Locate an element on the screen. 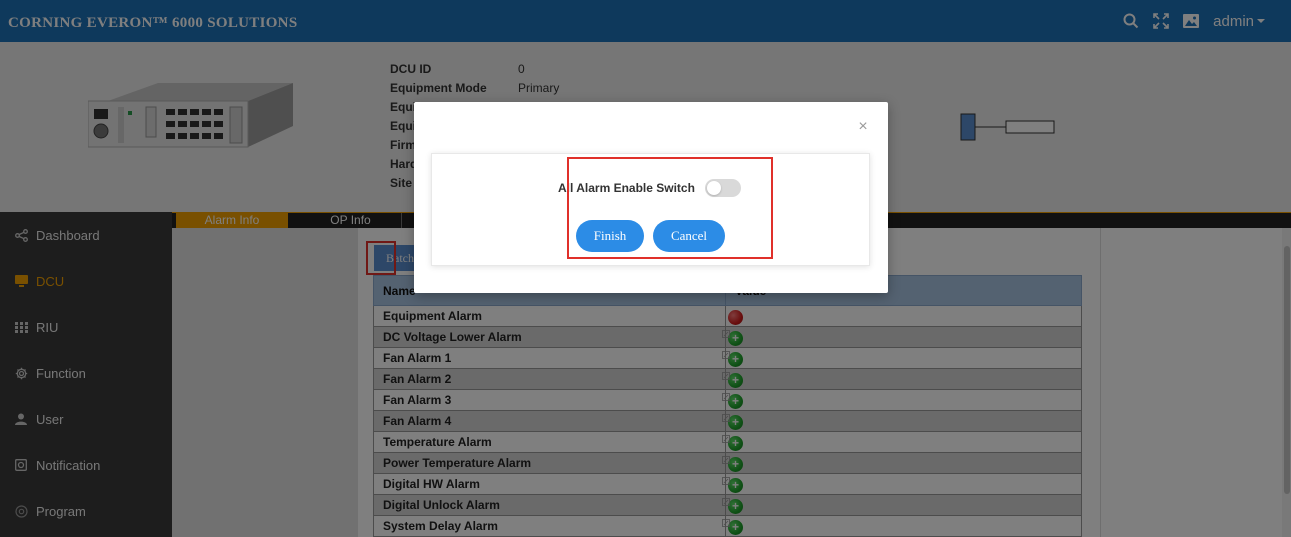 The width and height of the screenshot is (1291, 537). cancel-button: Cancel is located at coordinates (689, 236).